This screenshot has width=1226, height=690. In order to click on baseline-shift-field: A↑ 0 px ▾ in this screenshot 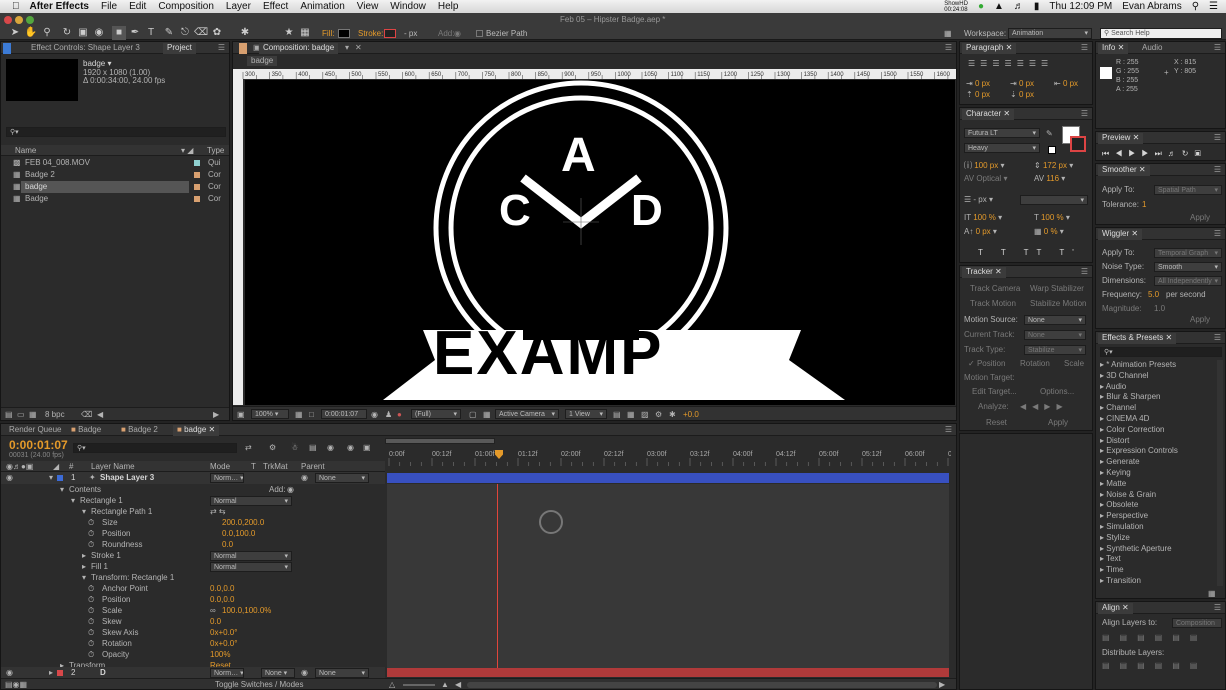, I will do `click(980, 231)`.